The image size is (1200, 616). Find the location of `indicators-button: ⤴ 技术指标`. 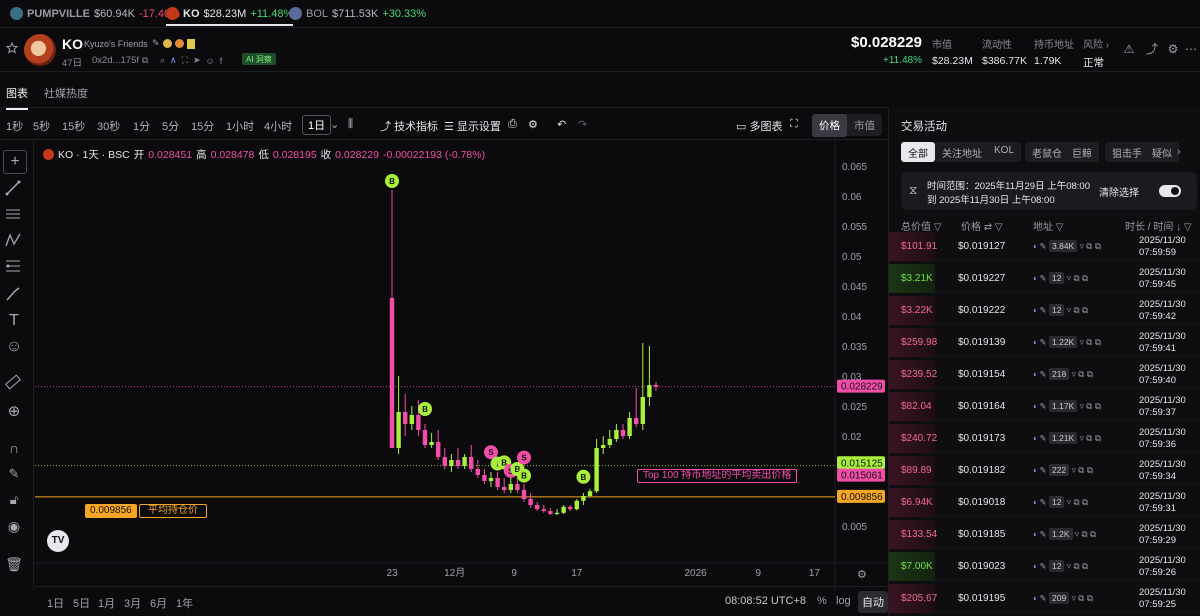

indicators-button: ⤴ 技术指标 is located at coordinates (409, 126).